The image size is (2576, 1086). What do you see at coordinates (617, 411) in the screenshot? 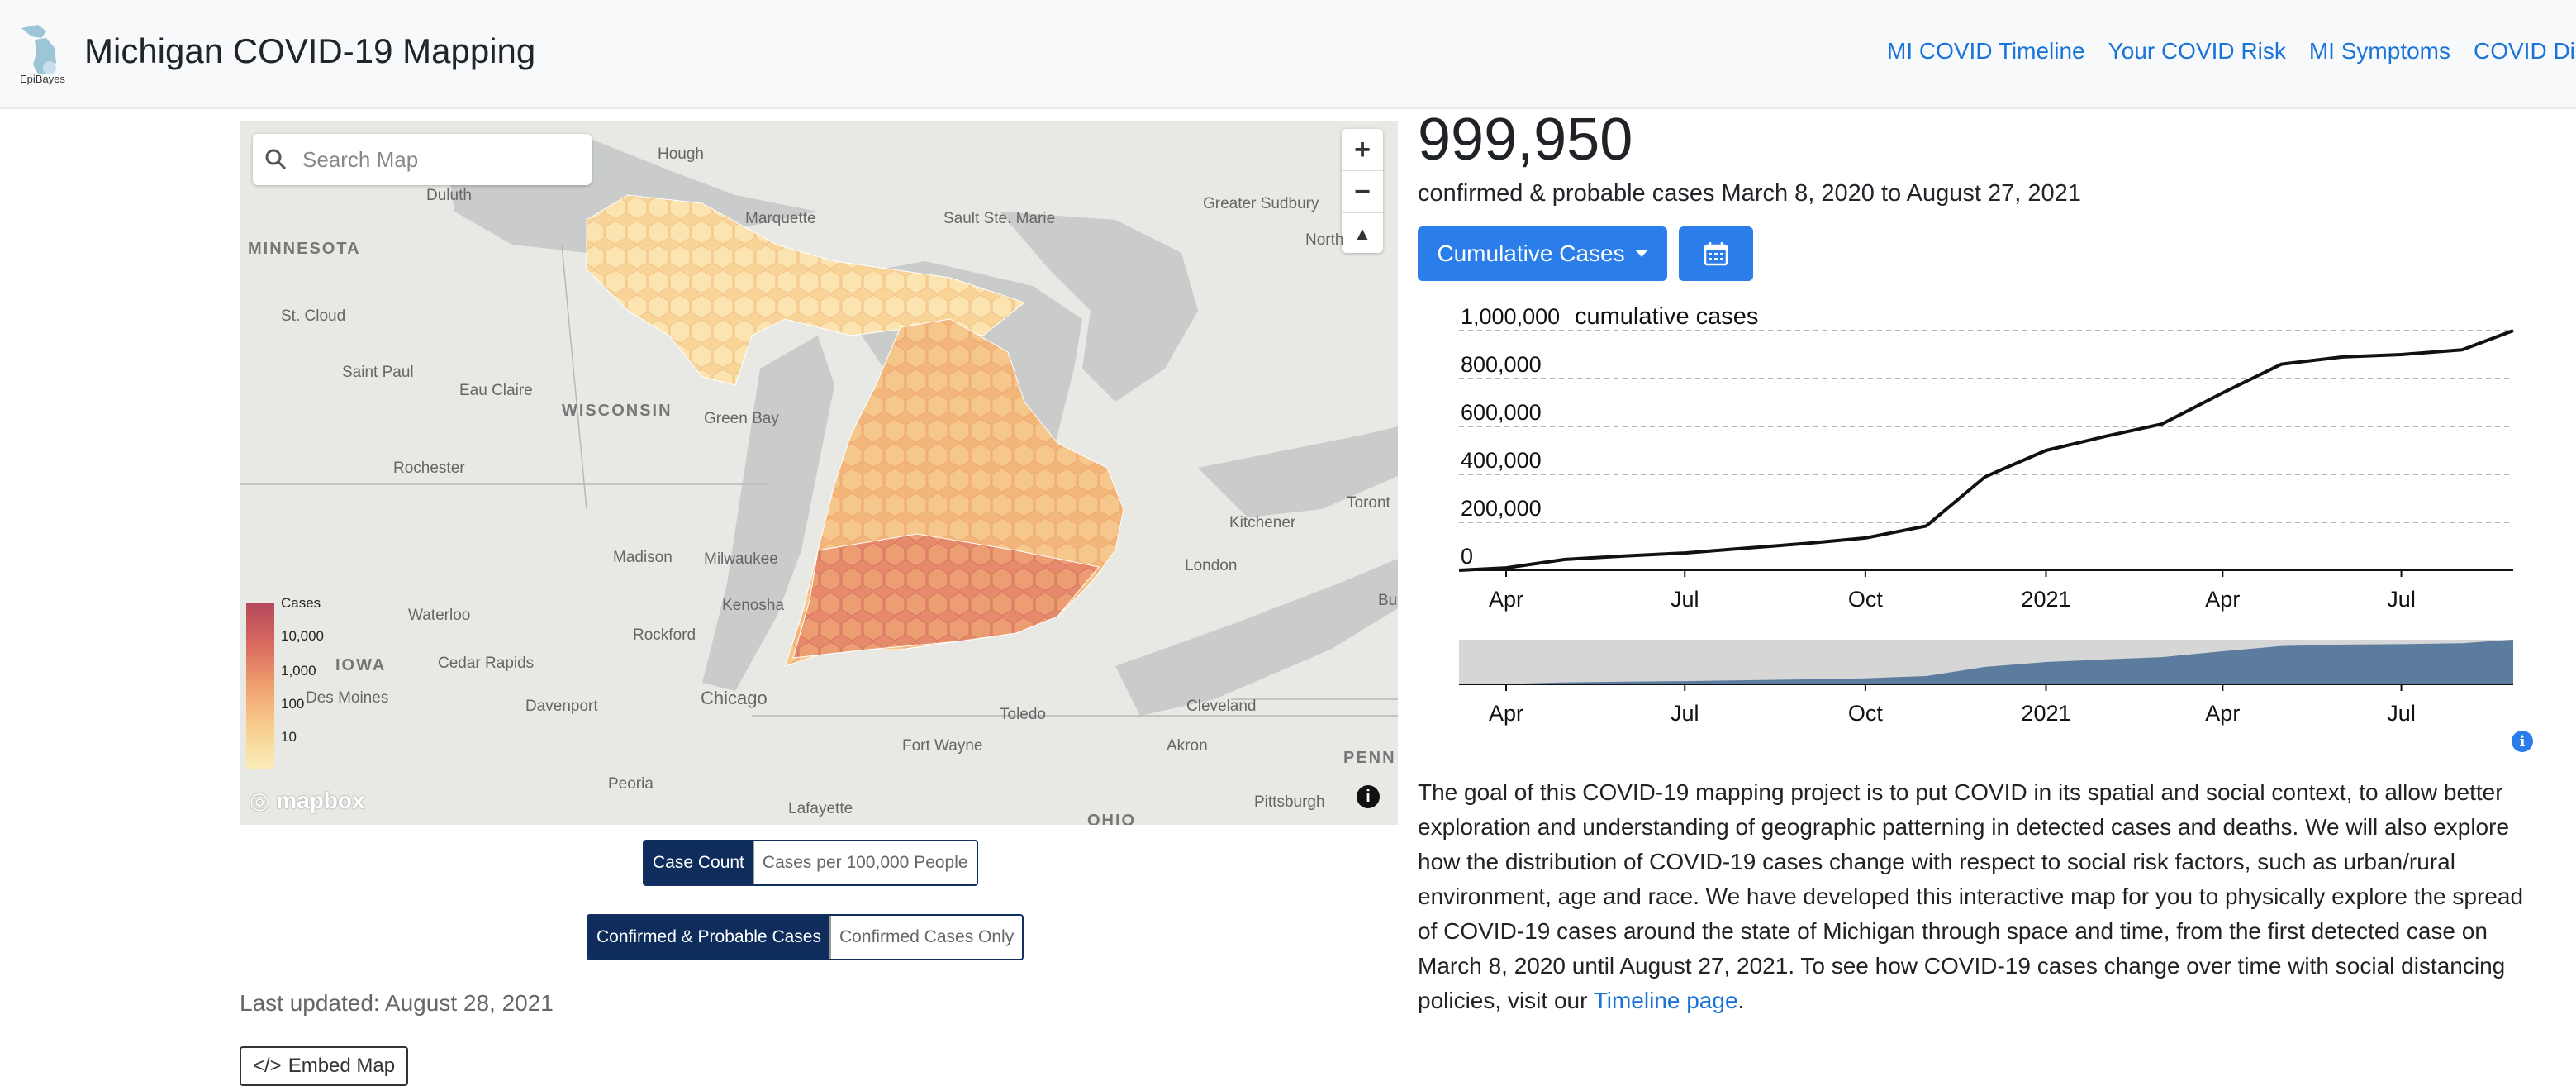
I see `place-label: WISCONSIN` at bounding box center [617, 411].